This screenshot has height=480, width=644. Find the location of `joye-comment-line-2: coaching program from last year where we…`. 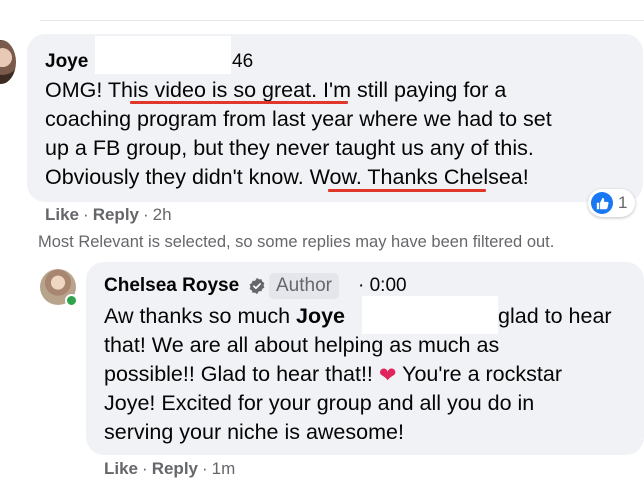

joye-comment-line-2: coaching program from last year where we… is located at coordinates (298, 119).